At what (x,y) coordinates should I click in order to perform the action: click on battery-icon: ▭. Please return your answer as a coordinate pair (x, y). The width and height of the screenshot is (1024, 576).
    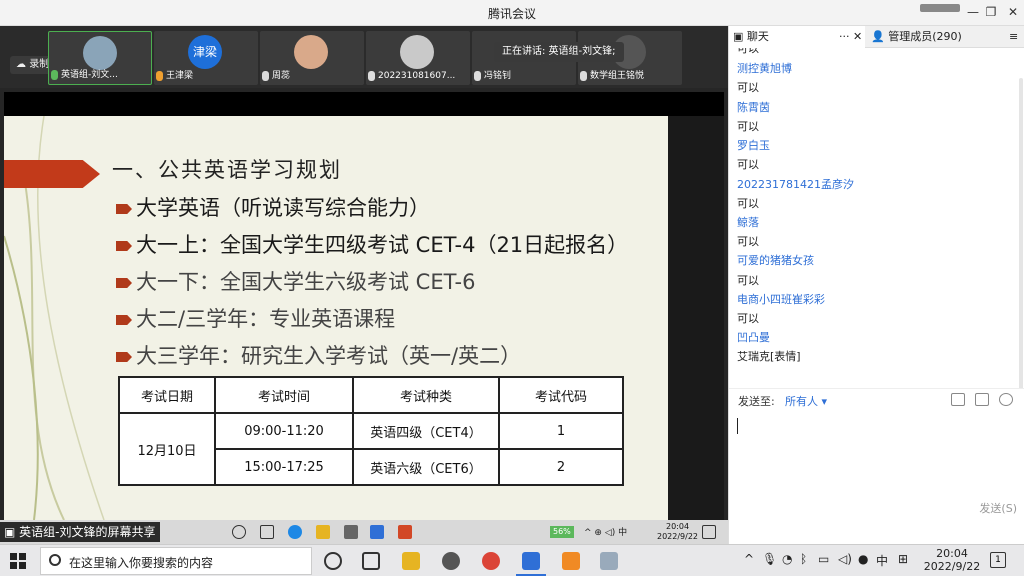
    Looking at the image, I should click on (823, 559).